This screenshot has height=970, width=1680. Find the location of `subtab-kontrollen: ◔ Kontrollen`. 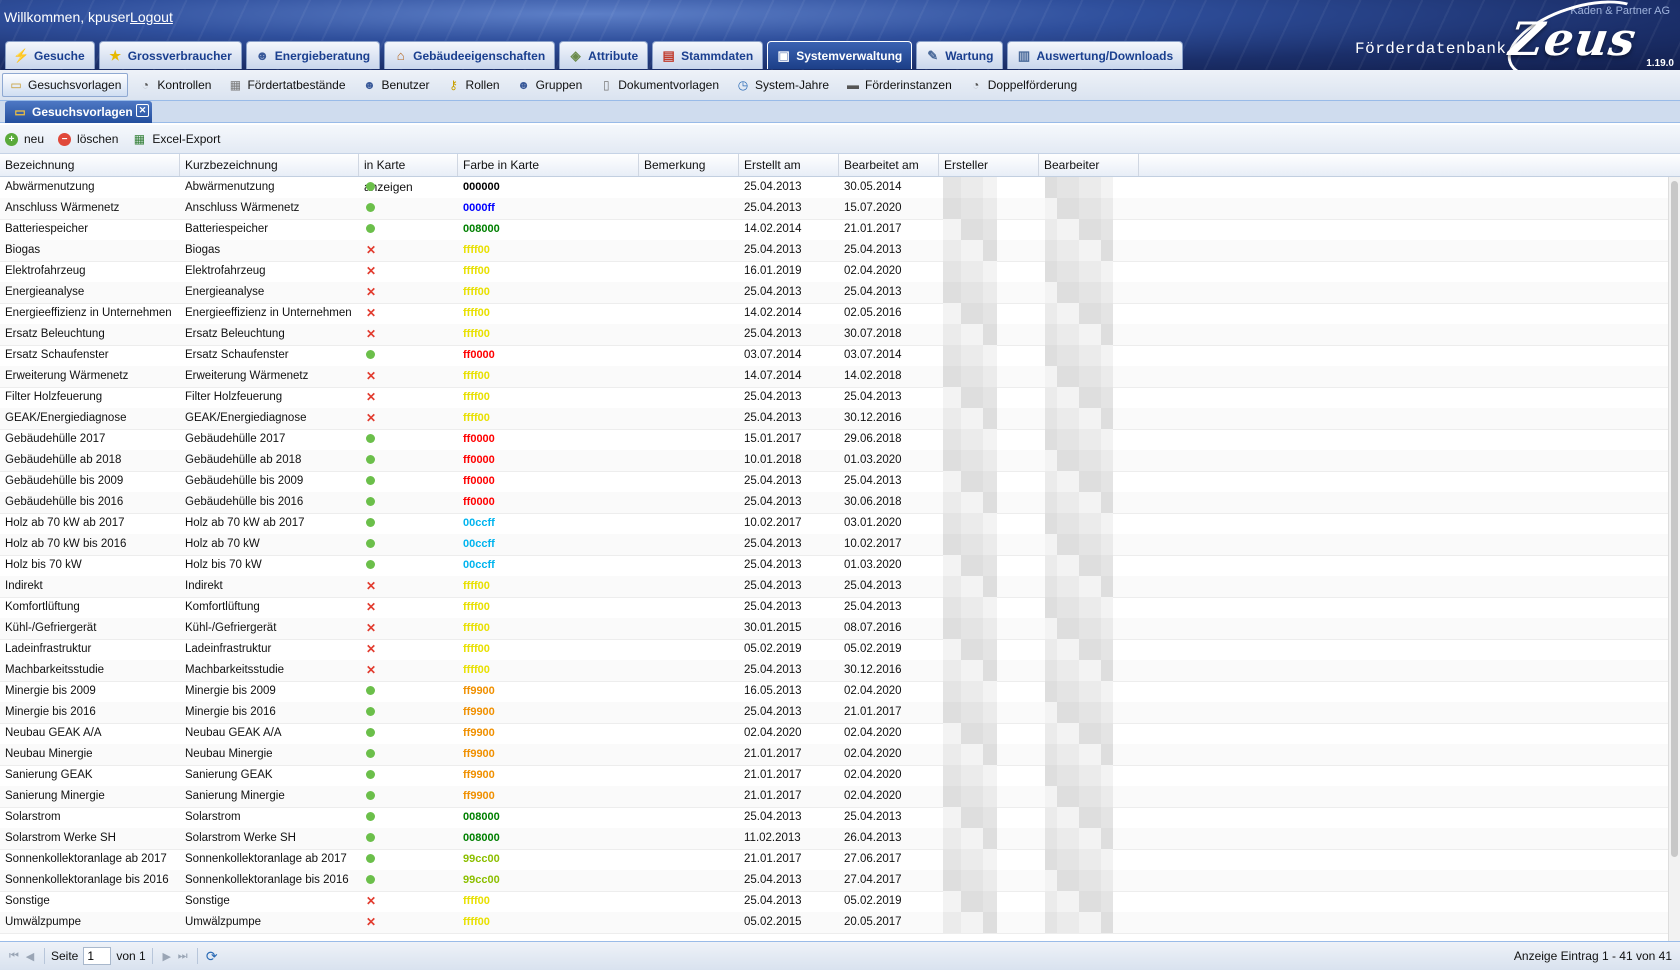

subtab-kontrollen: ◔ Kontrollen is located at coordinates (174, 85).